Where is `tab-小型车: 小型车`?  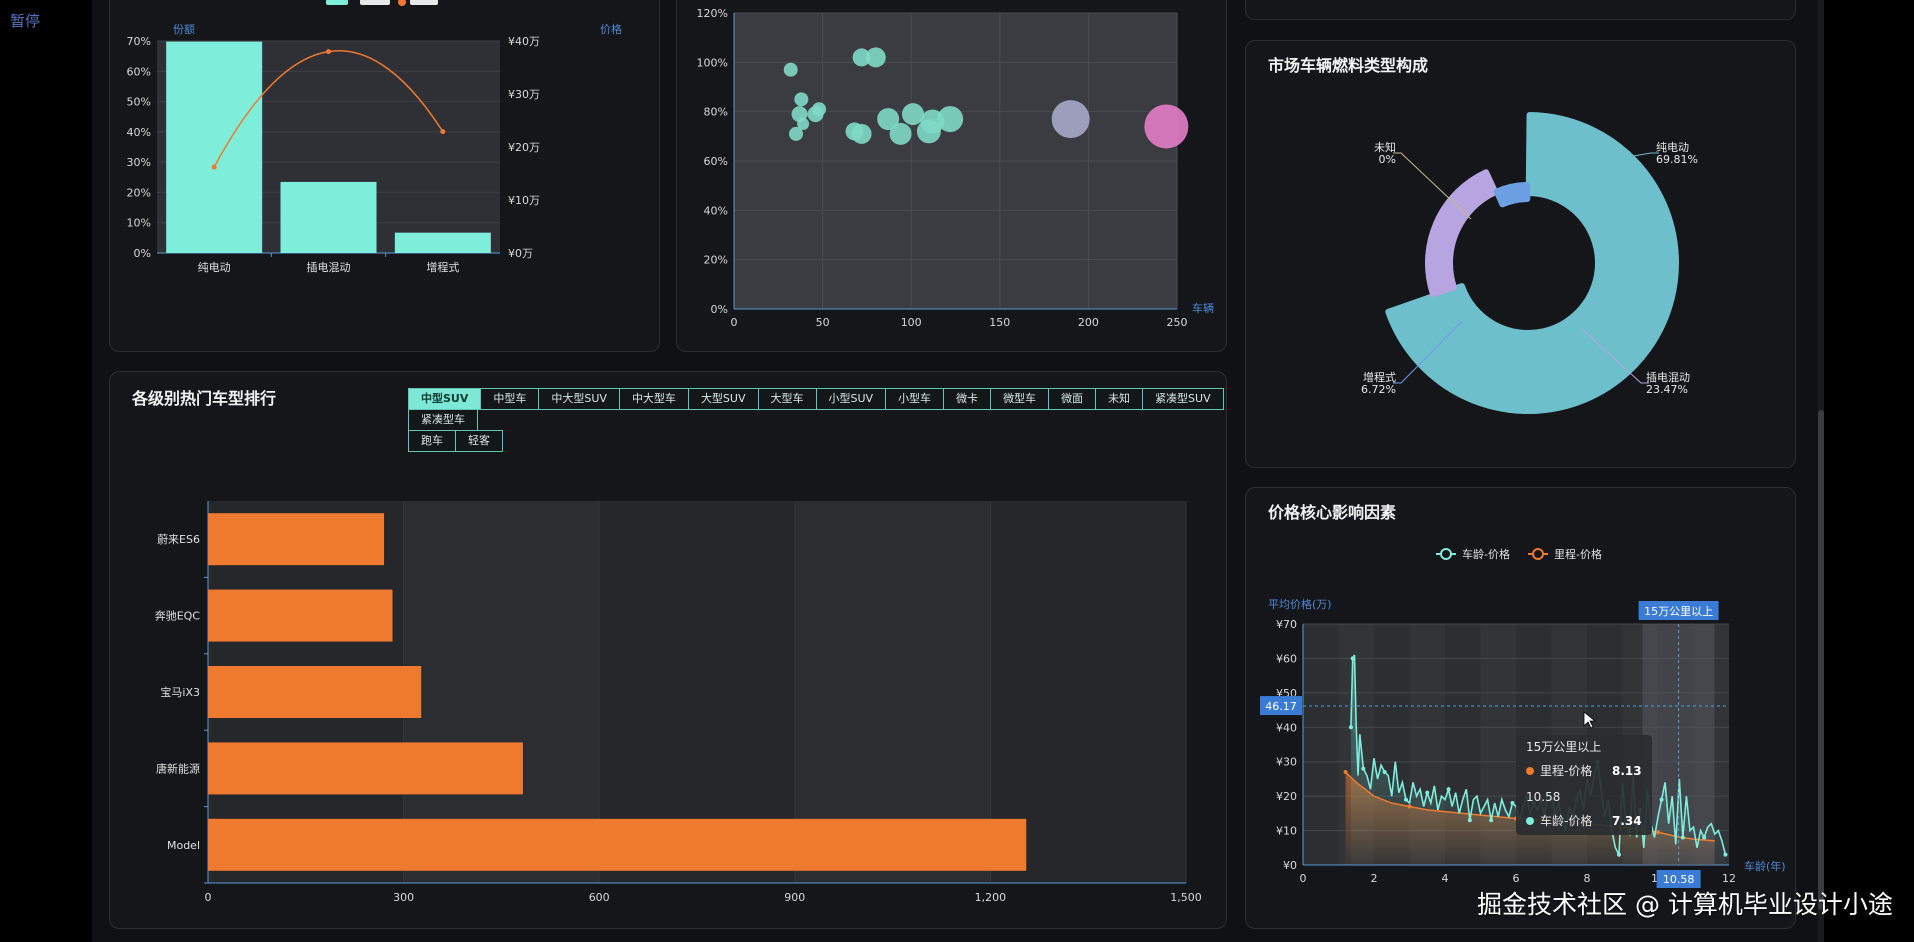
tab-小型车: 小型车 is located at coordinates (915, 399).